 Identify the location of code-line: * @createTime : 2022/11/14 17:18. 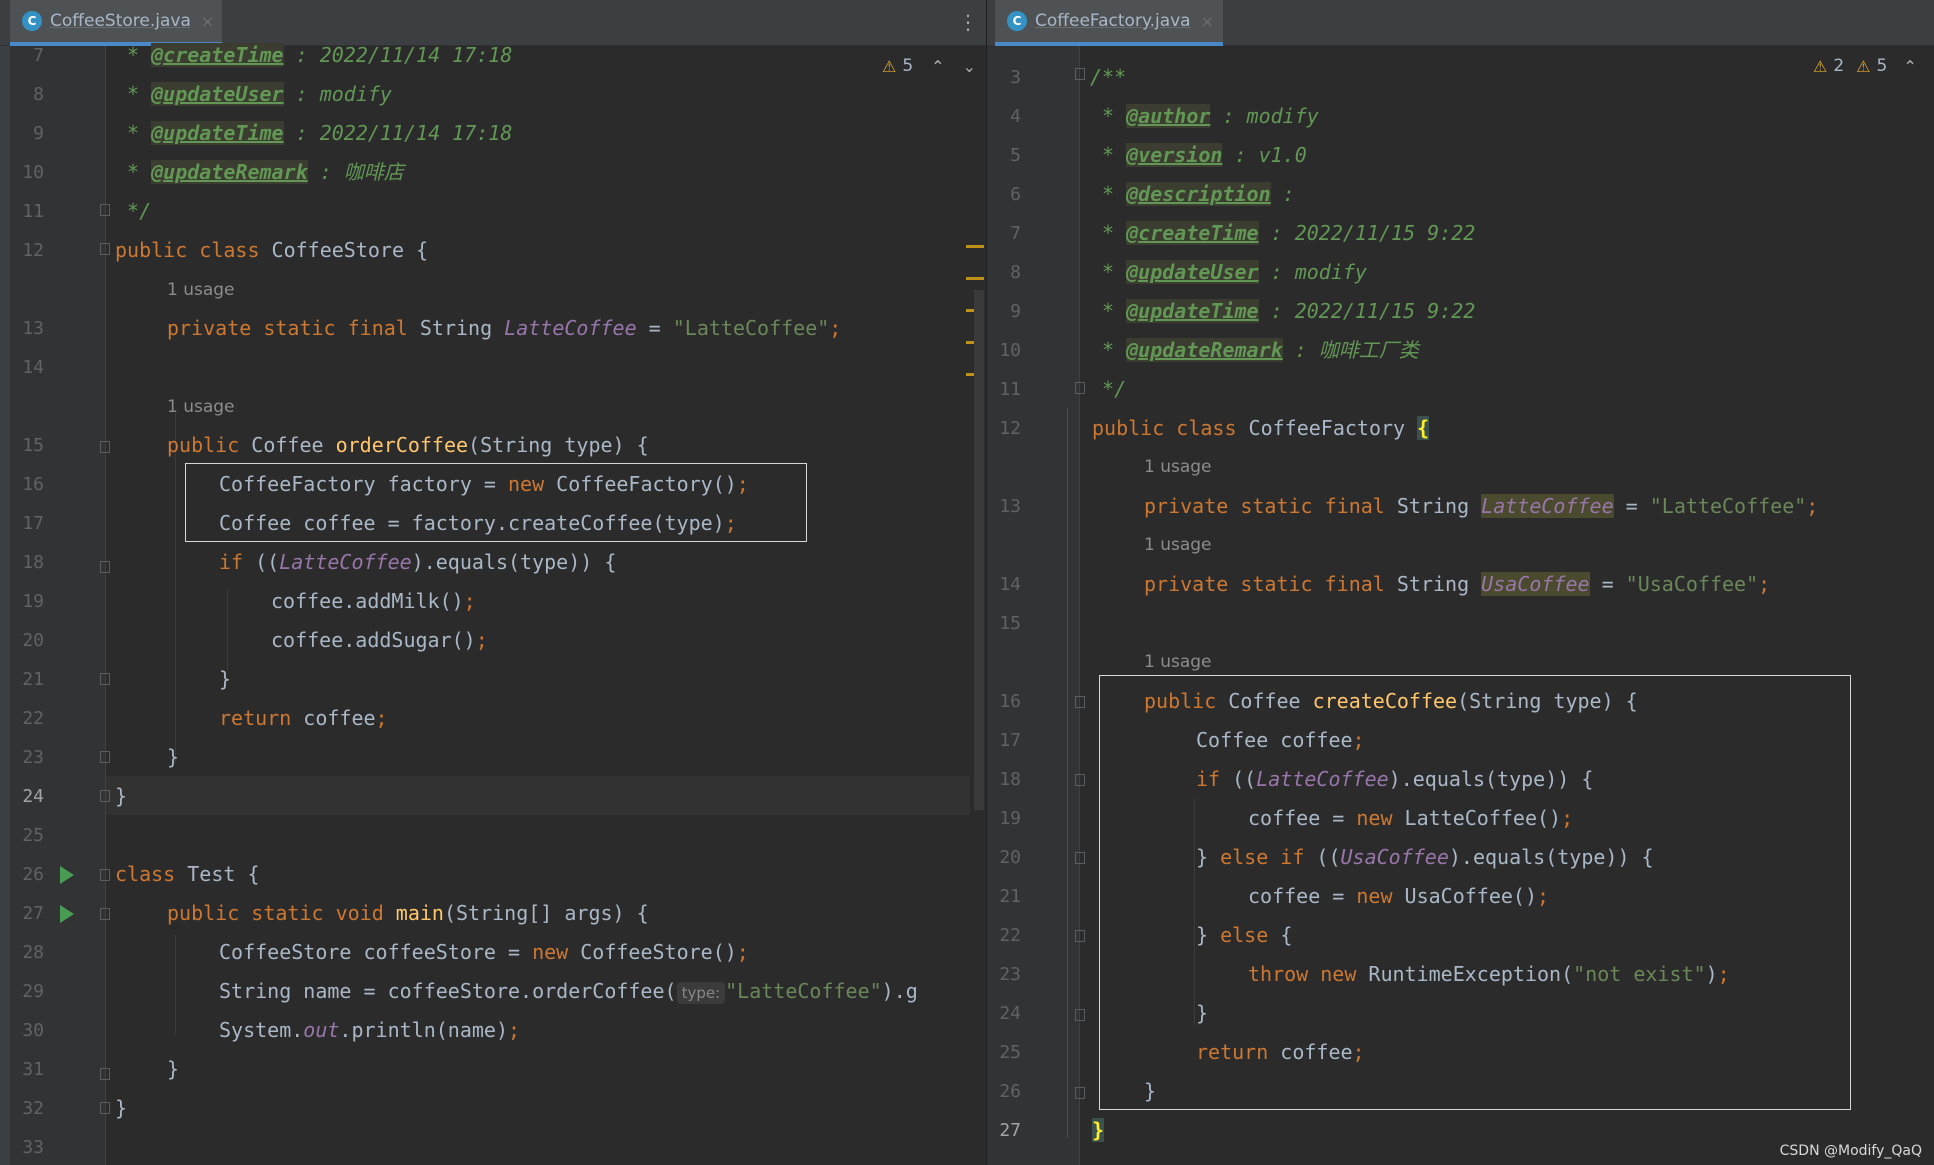
(313, 55).